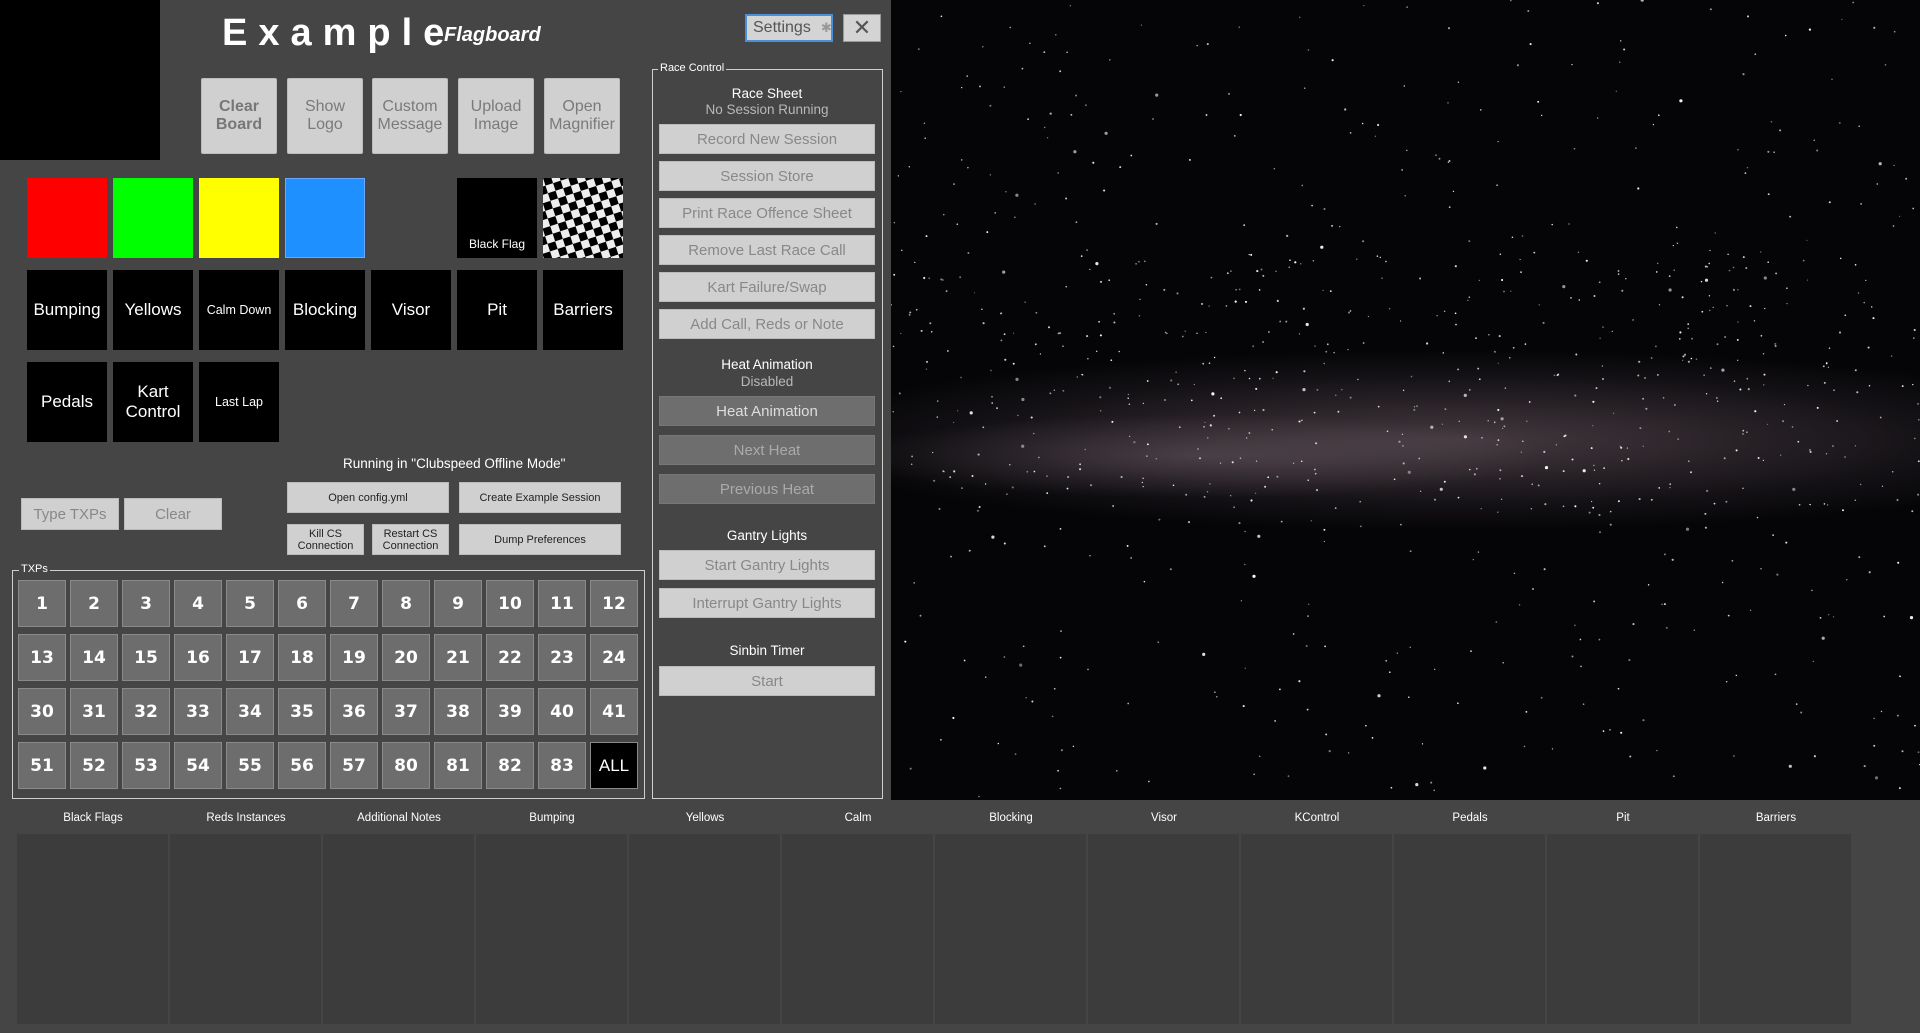 This screenshot has height=1033, width=1920. I want to click on txp-button: 9, so click(458, 603).